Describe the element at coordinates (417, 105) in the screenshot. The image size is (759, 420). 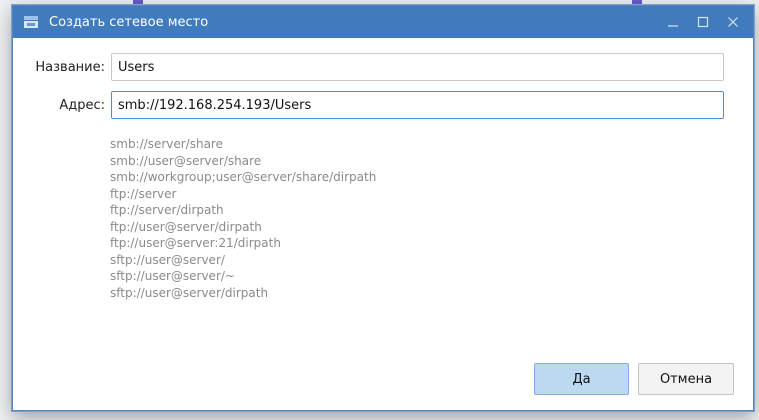
I see `address-field` at that location.